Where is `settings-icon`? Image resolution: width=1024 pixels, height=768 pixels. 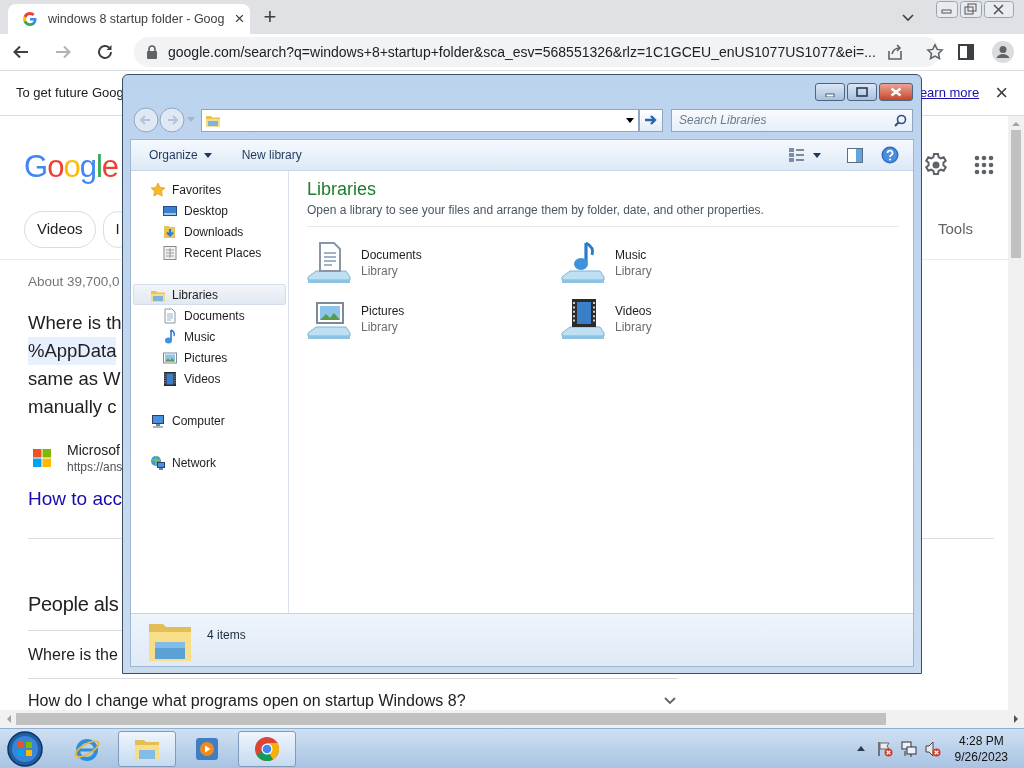 settings-icon is located at coordinates (936, 165).